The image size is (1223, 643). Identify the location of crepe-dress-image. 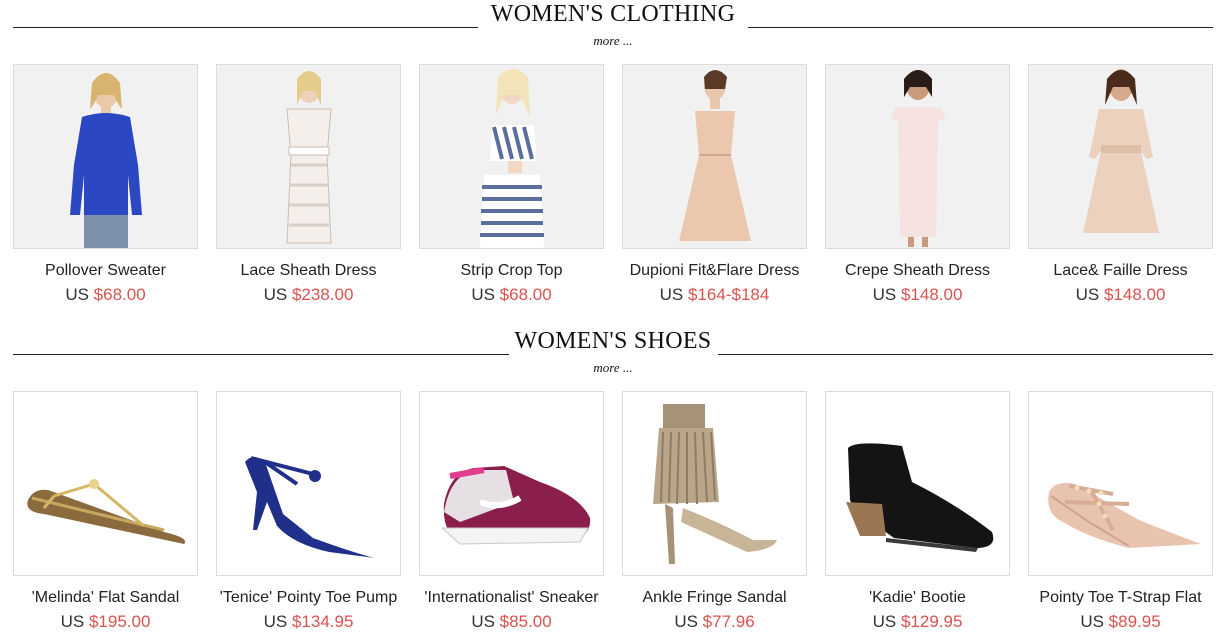
(918, 158).